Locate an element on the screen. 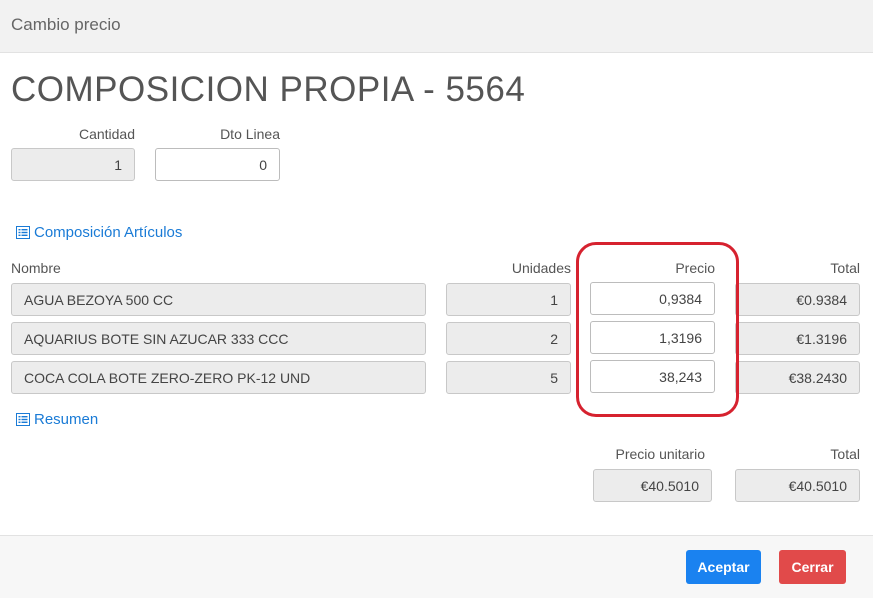  column-header-unidades: Unidades is located at coordinates (541, 268).